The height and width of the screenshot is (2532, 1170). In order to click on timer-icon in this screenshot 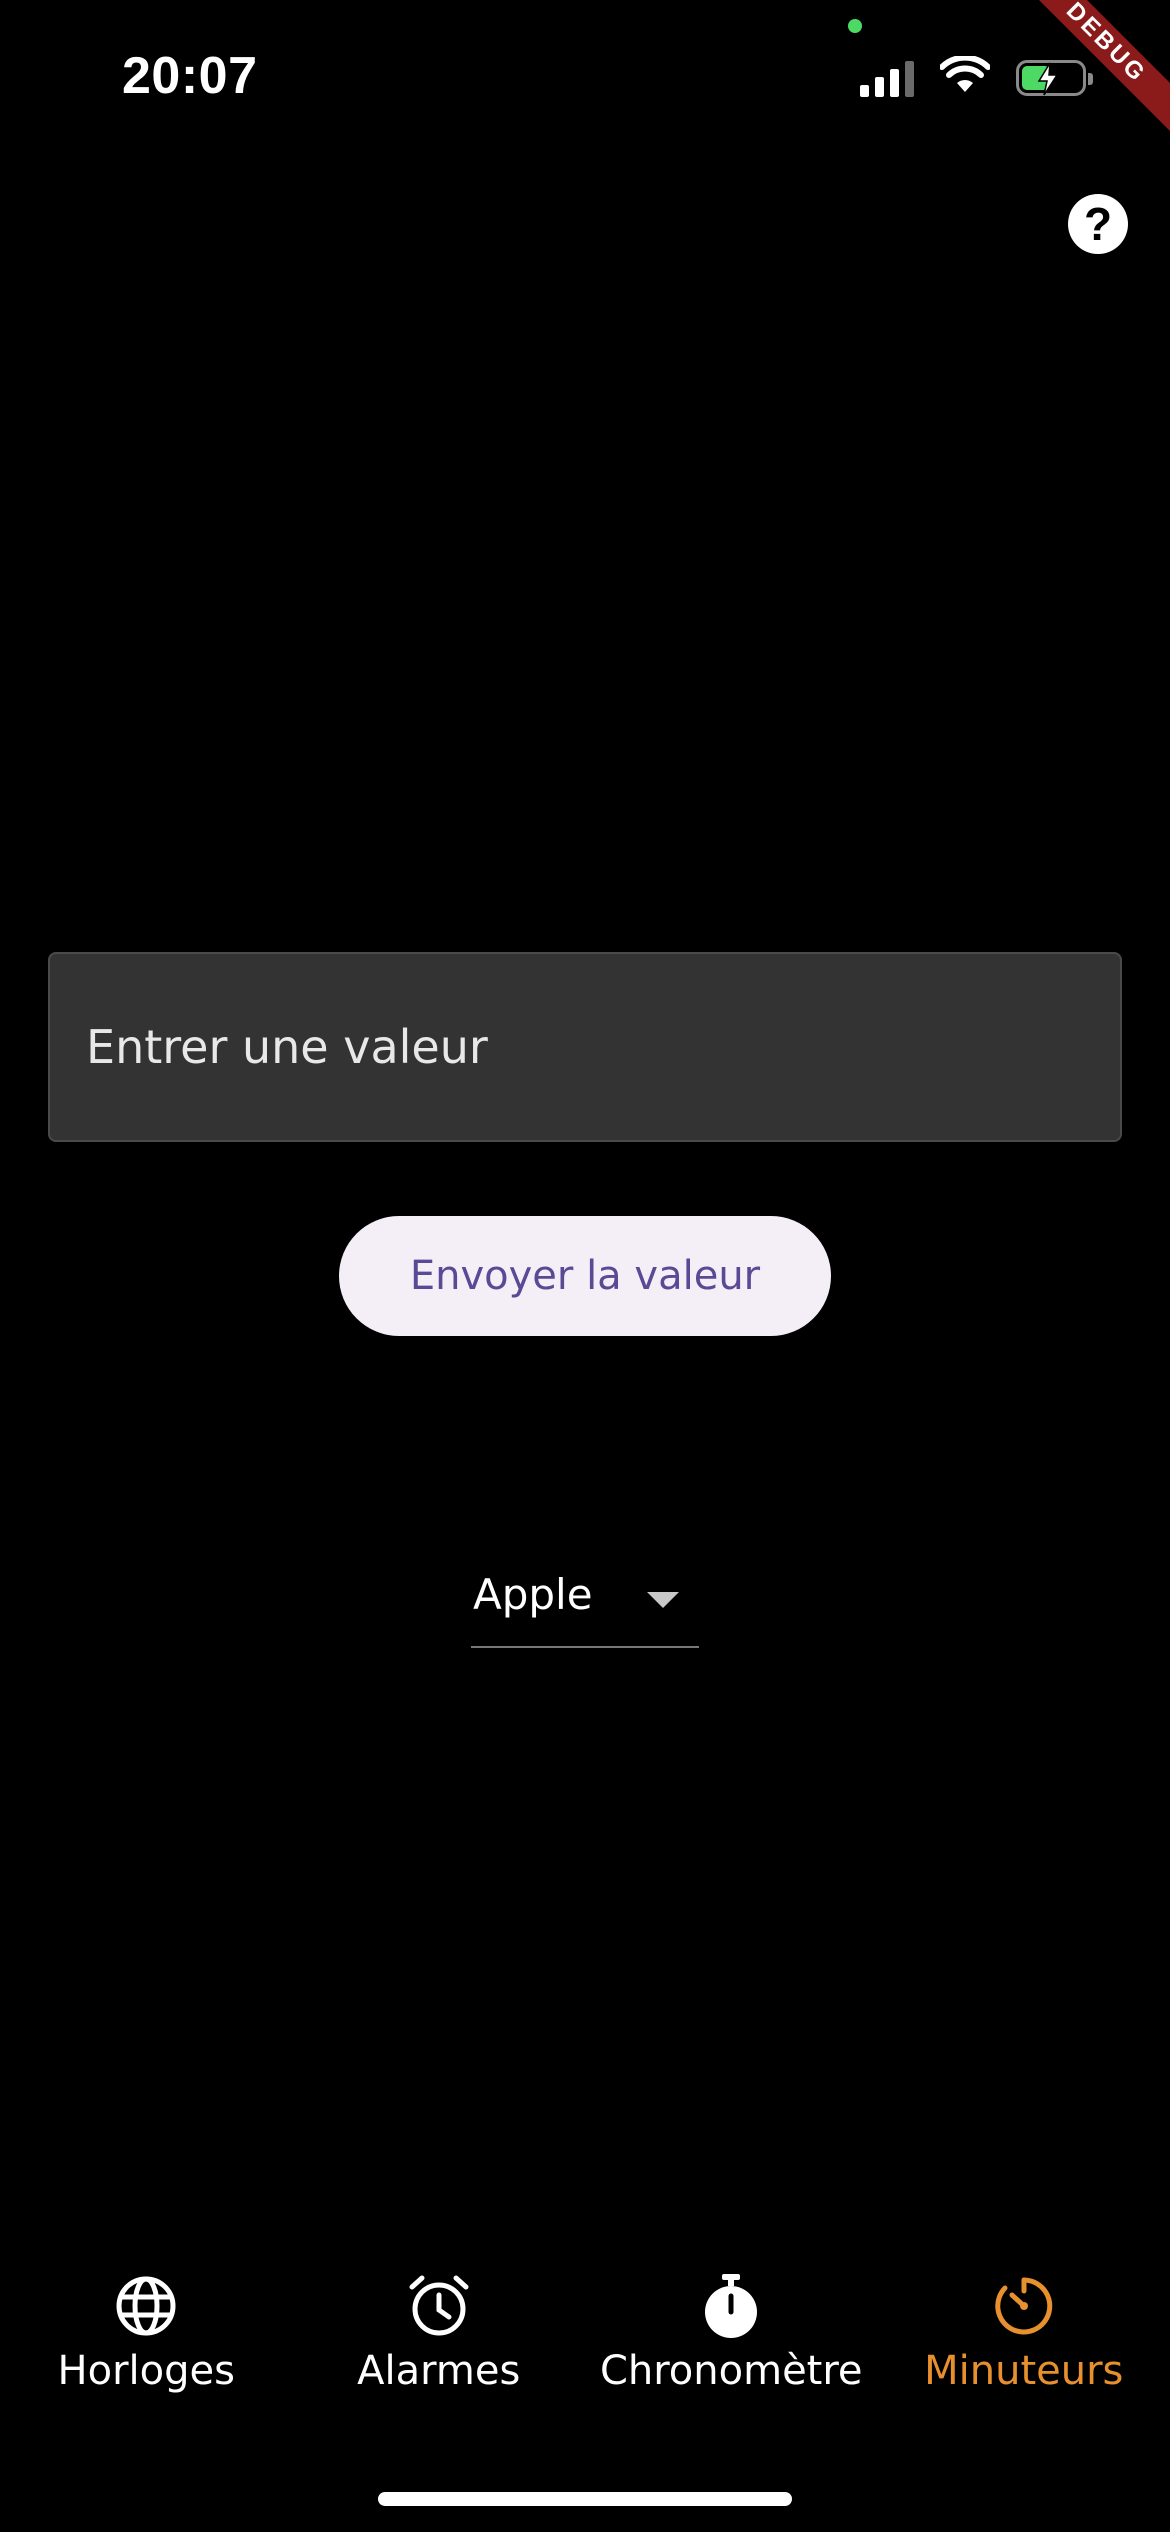, I will do `click(1024, 2306)`.